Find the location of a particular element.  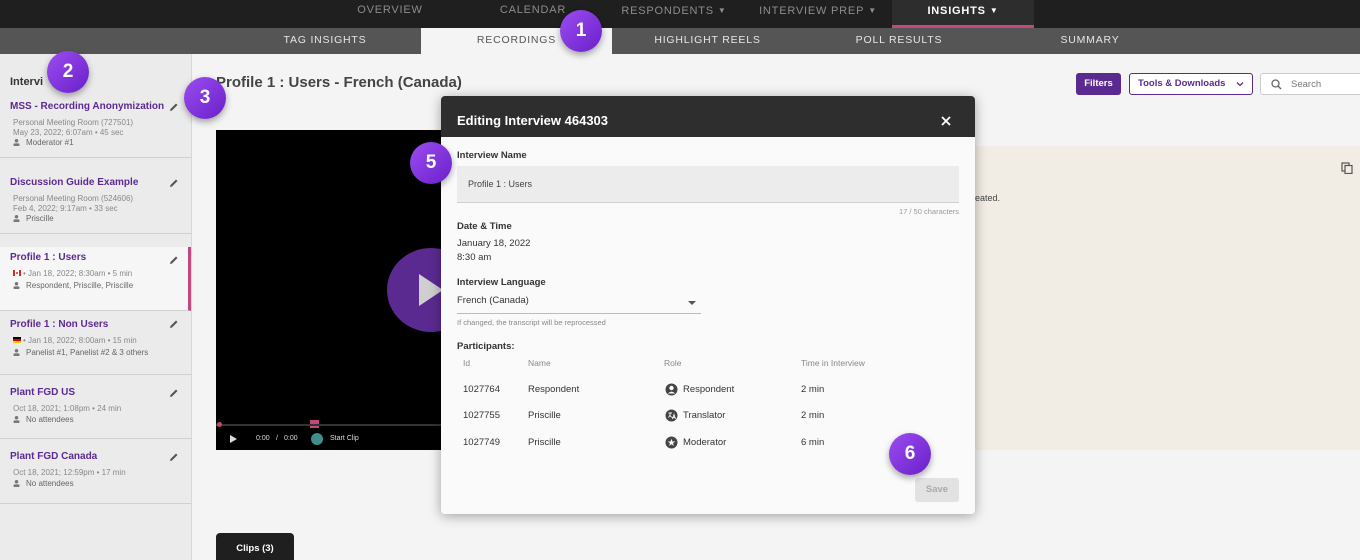

interview-attendees: Respondent, Priscille, Priscille is located at coordinates (73, 285).